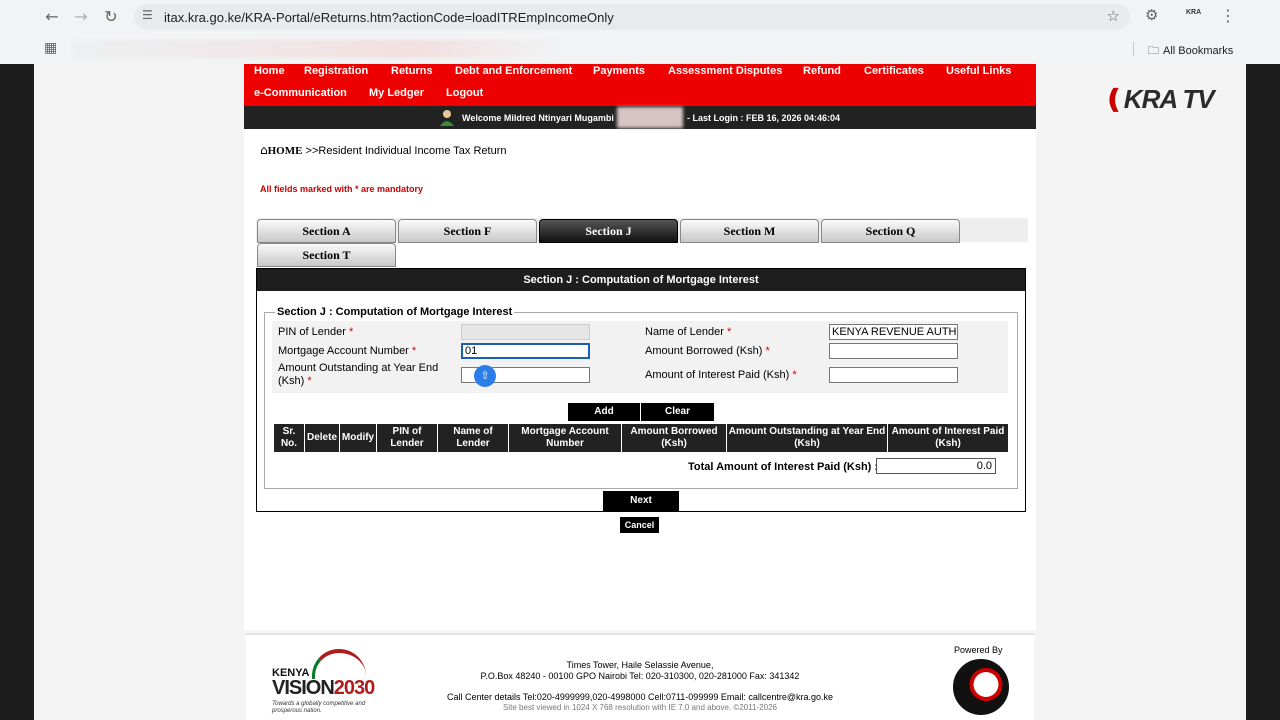 This screenshot has width=1280, height=720. Describe the element at coordinates (538, 118) in the screenshot. I see `welcome-text: Welcome Mildred Ntinyari Mugambi` at that location.